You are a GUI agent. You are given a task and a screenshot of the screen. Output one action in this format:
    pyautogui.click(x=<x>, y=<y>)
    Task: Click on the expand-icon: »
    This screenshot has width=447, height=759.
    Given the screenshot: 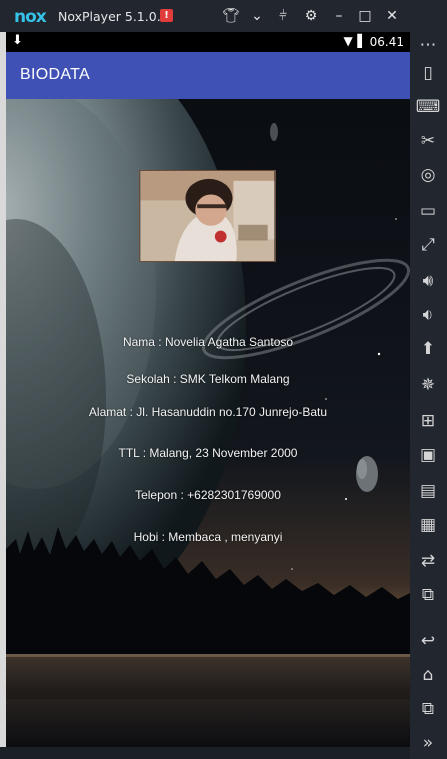 What is the action you would take?
    pyautogui.click(x=428, y=743)
    